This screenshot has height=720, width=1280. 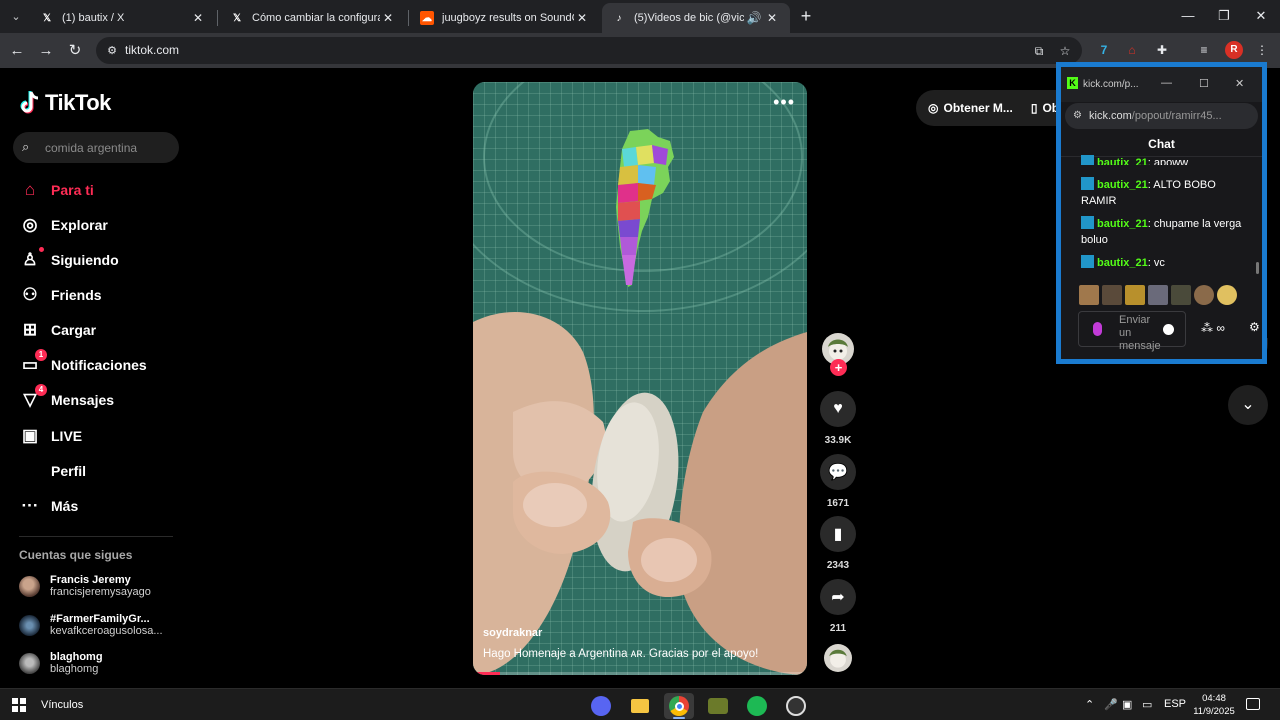 I want to click on get-app-button: ◎ Obtener M... ▯ Obt, so click(x=996, y=108).